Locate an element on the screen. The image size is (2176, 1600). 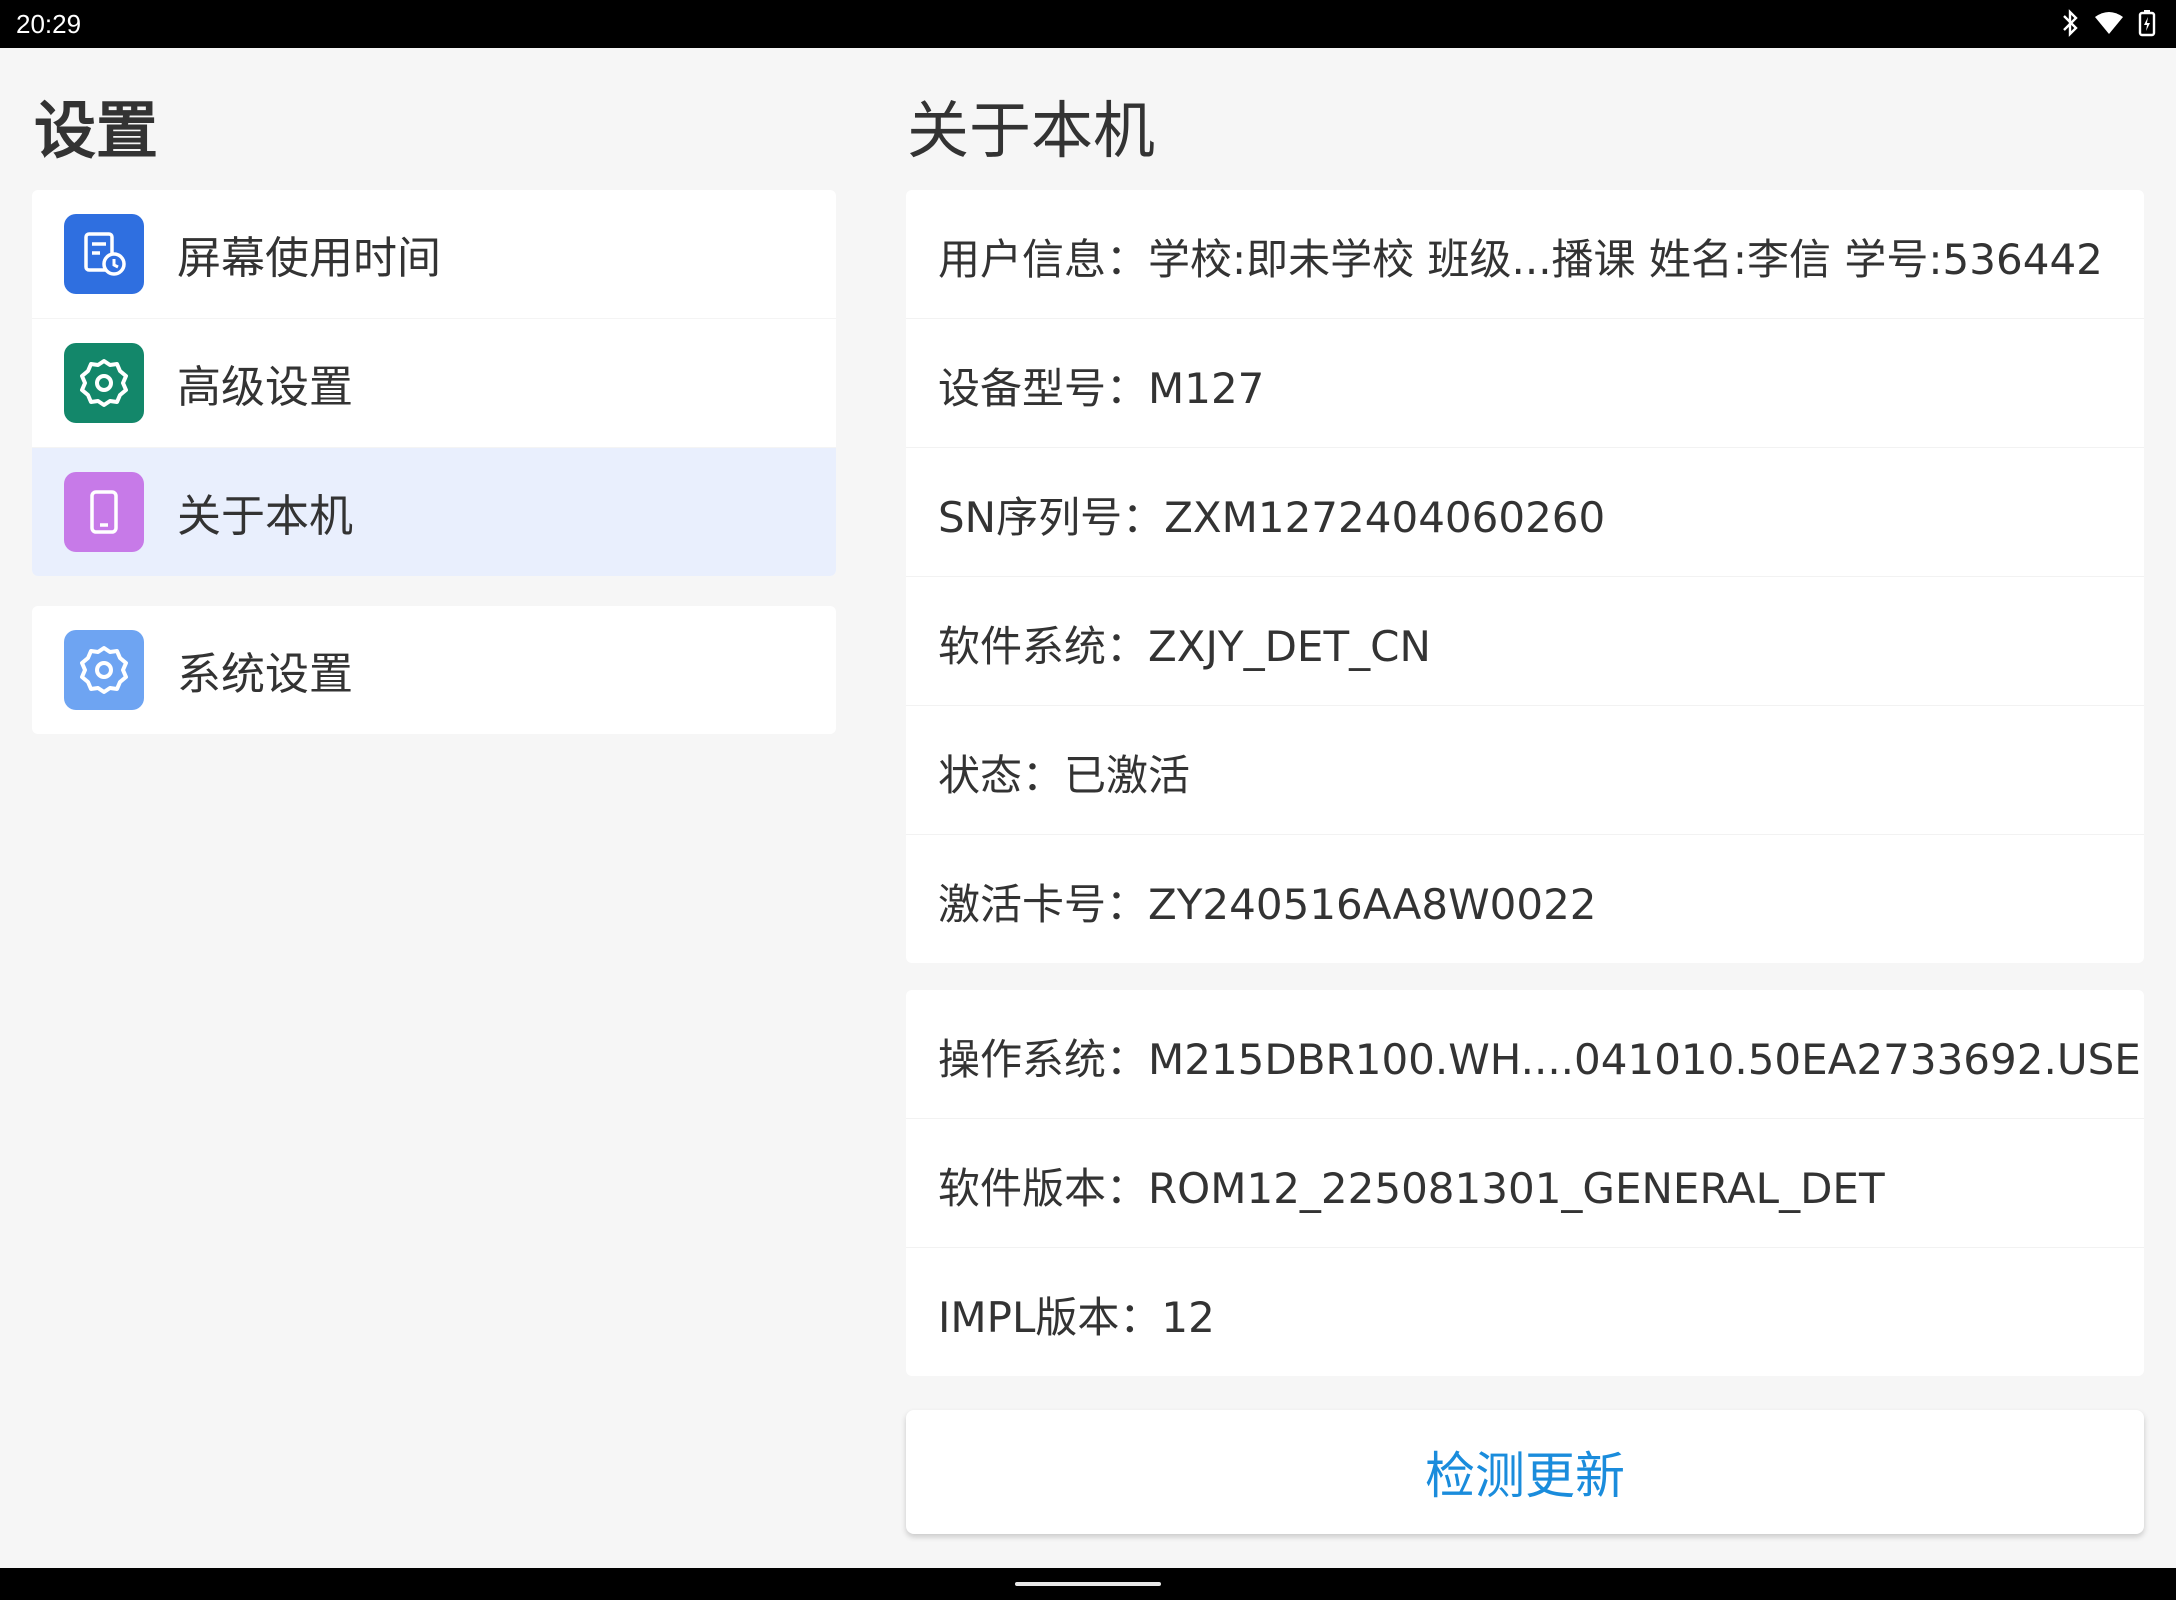
menu-item-screen-time: 屏幕使用时间 is located at coordinates (434, 254).